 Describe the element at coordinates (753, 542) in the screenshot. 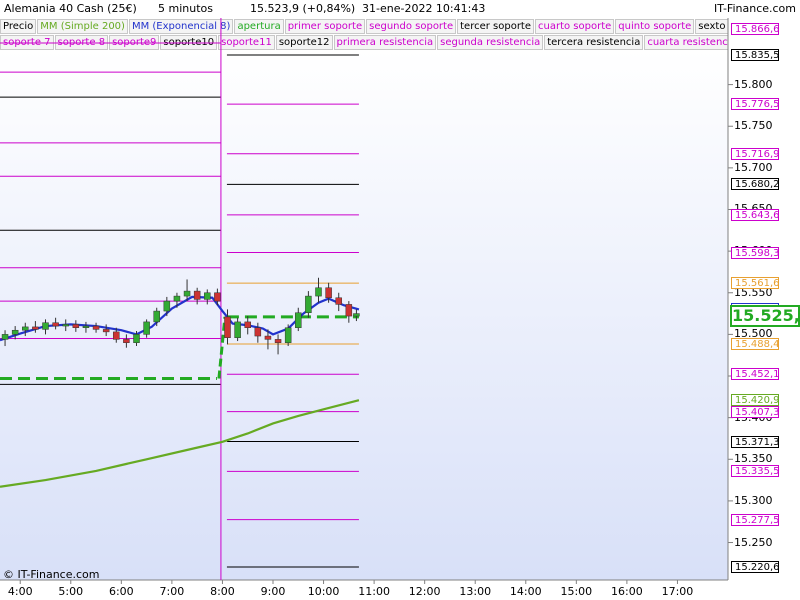

I see `y-tick-label: 15.250` at that location.